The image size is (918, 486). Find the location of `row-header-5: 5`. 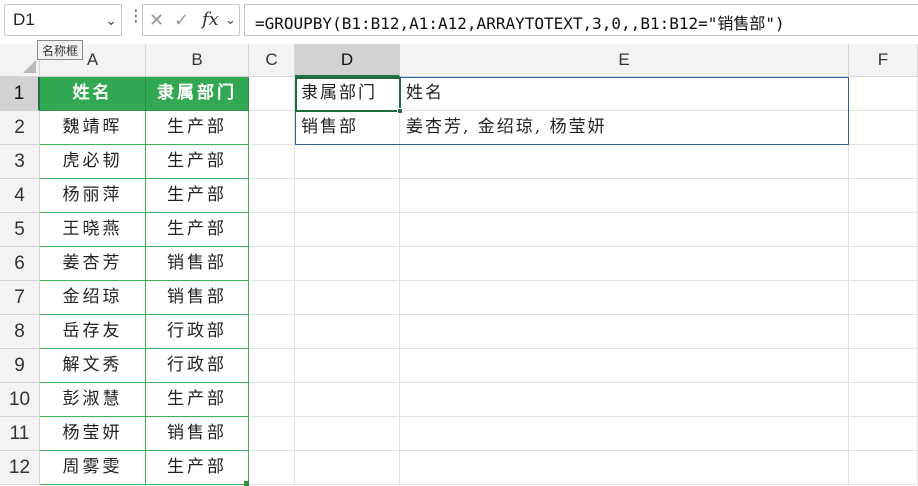

row-header-5: 5 is located at coordinates (20, 230).